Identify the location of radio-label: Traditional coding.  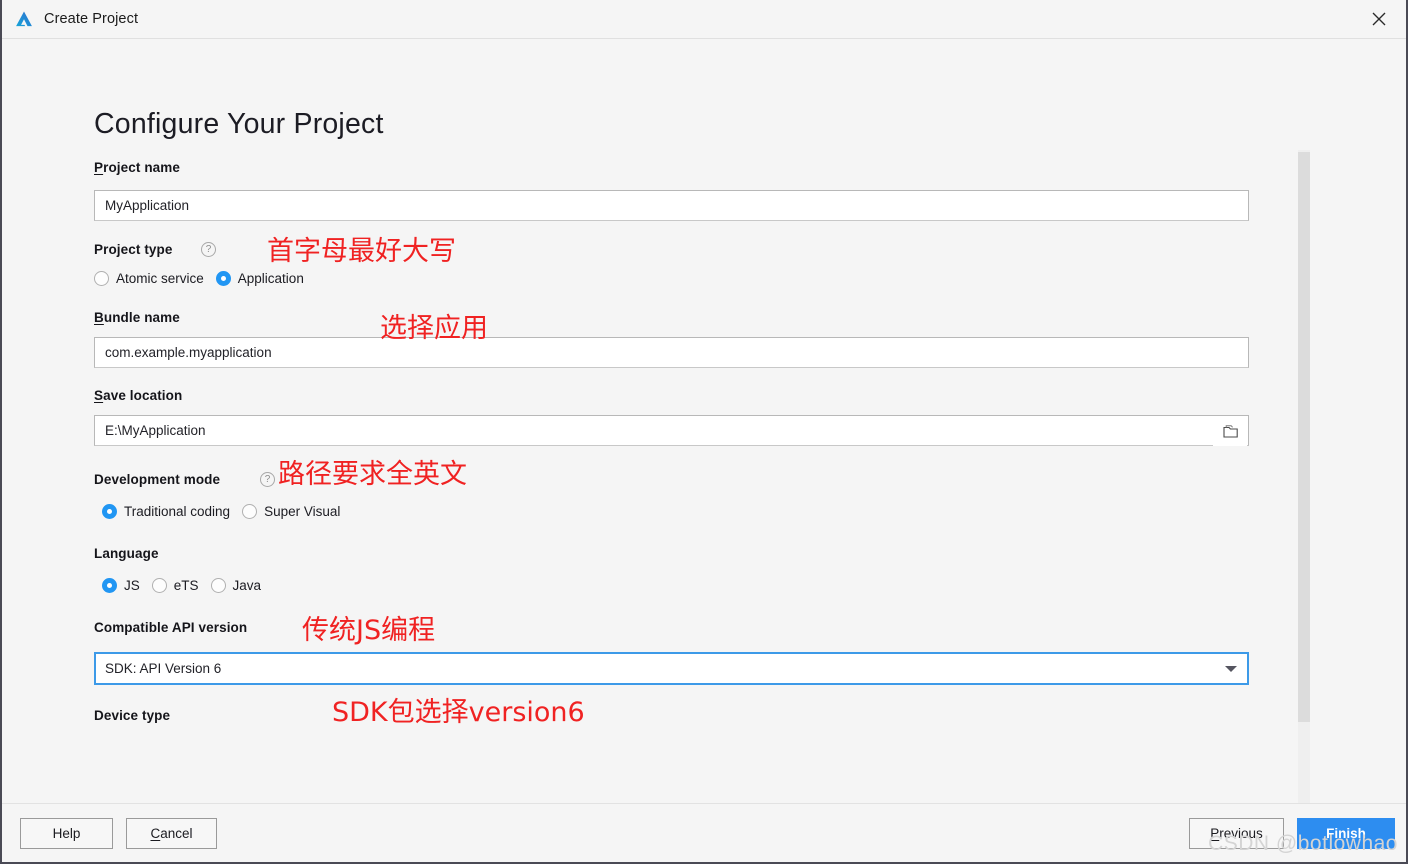
(177, 511).